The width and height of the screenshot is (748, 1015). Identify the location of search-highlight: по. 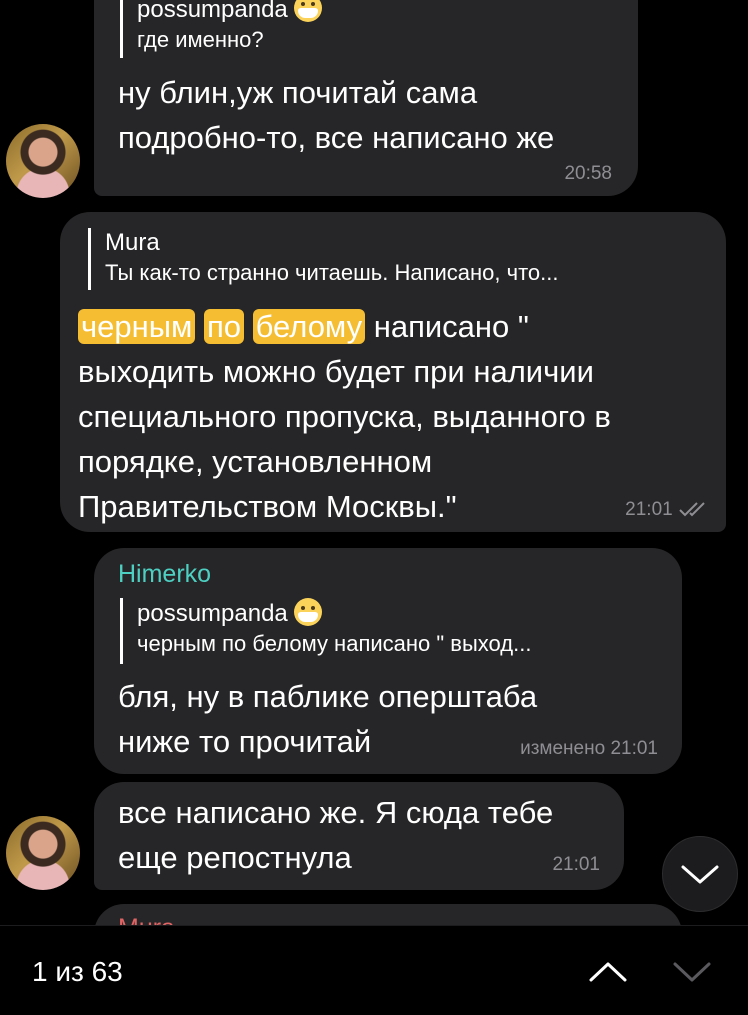
(224, 326).